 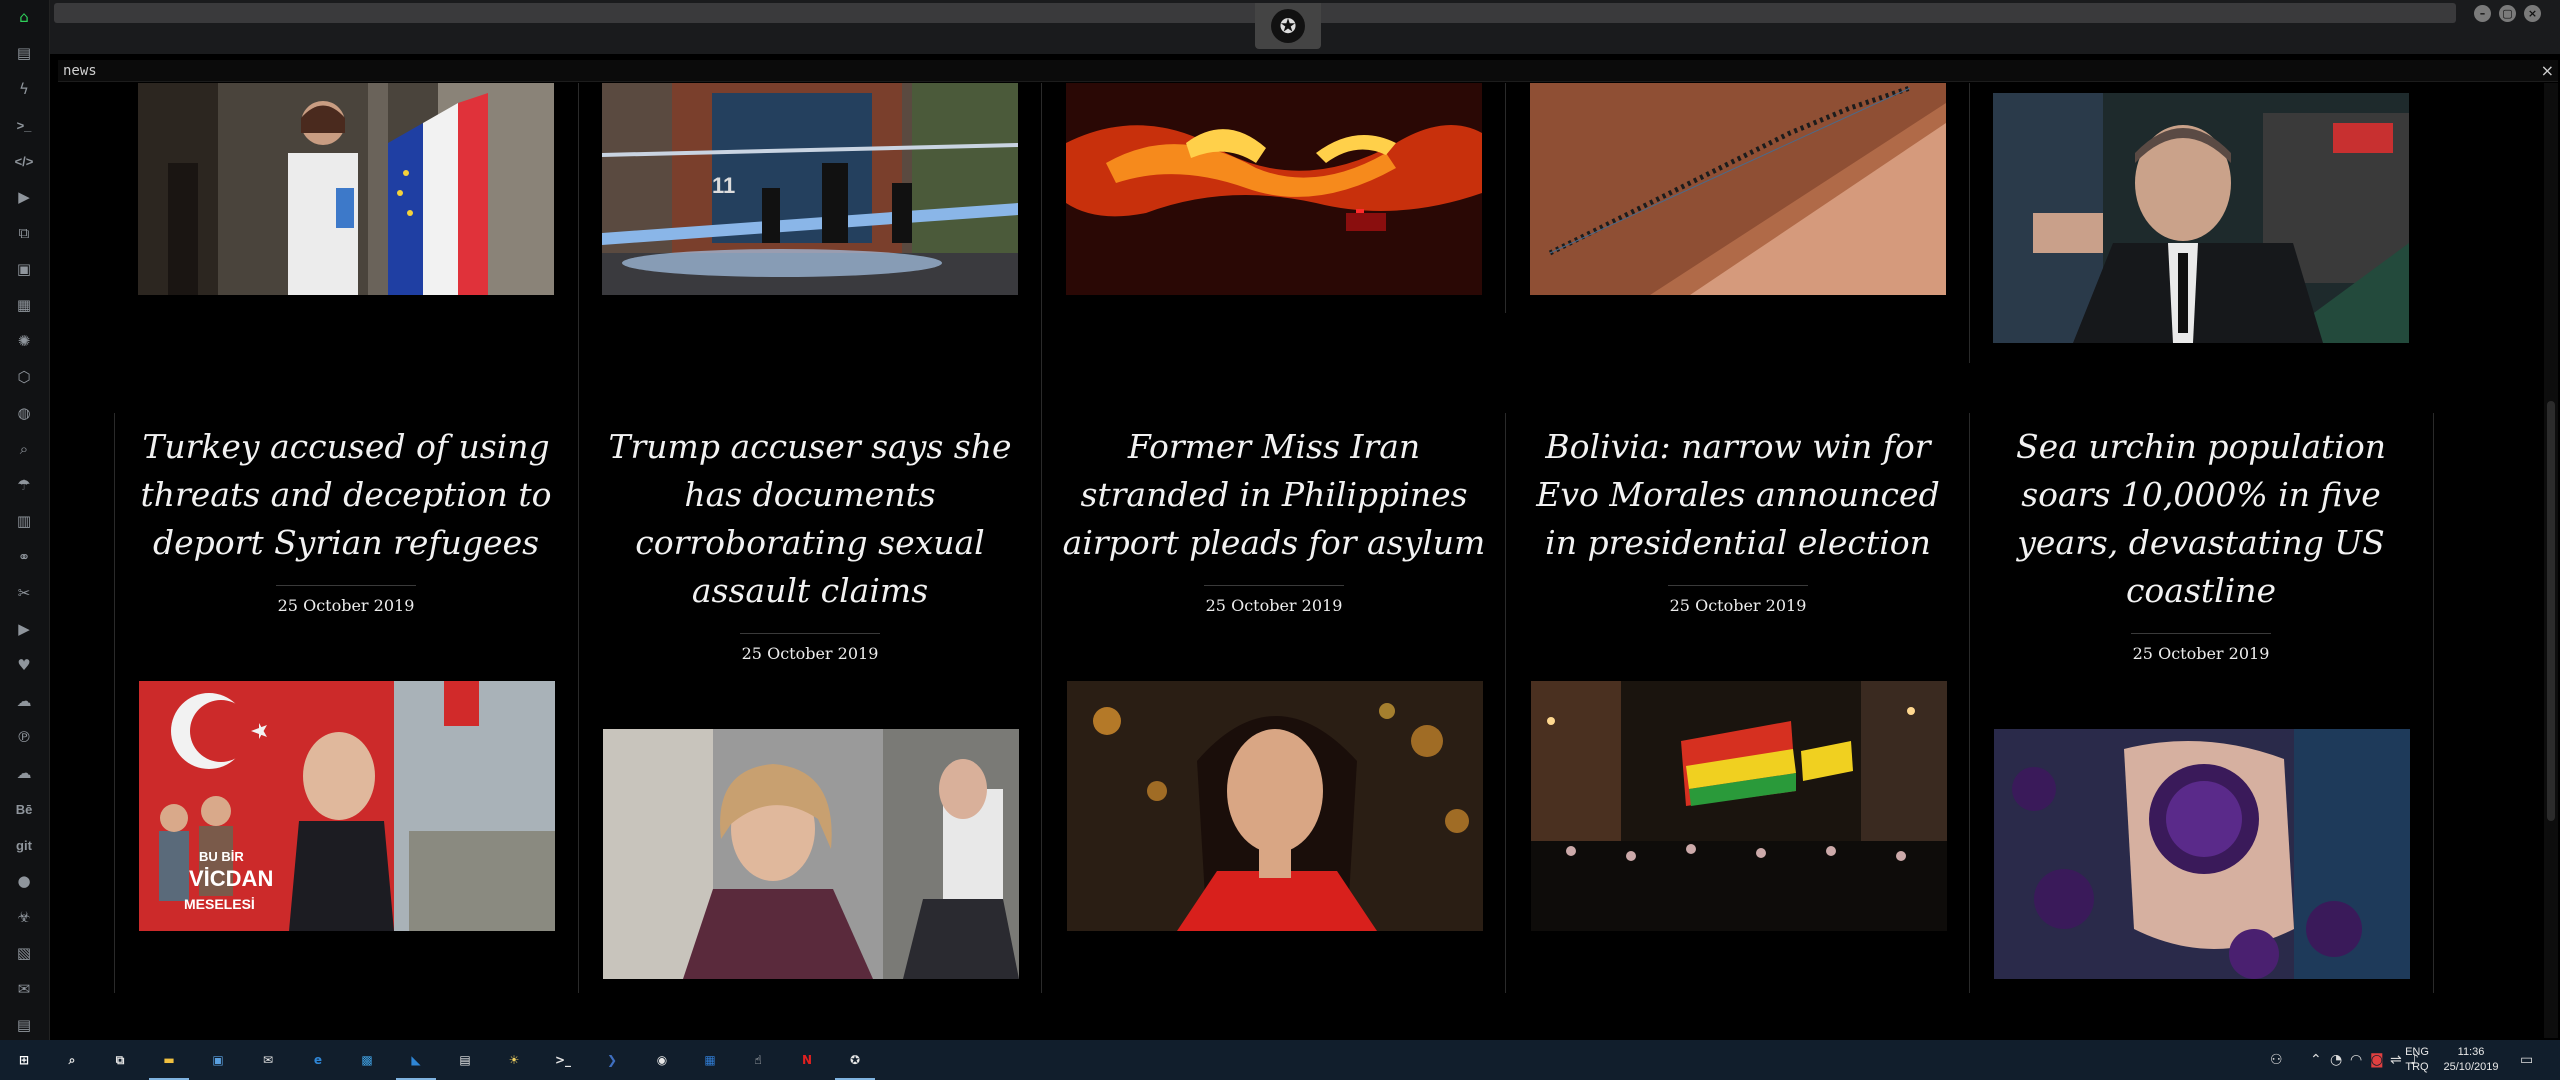 What do you see at coordinates (24, 1060) in the screenshot?
I see `start-icon: ⊞` at bounding box center [24, 1060].